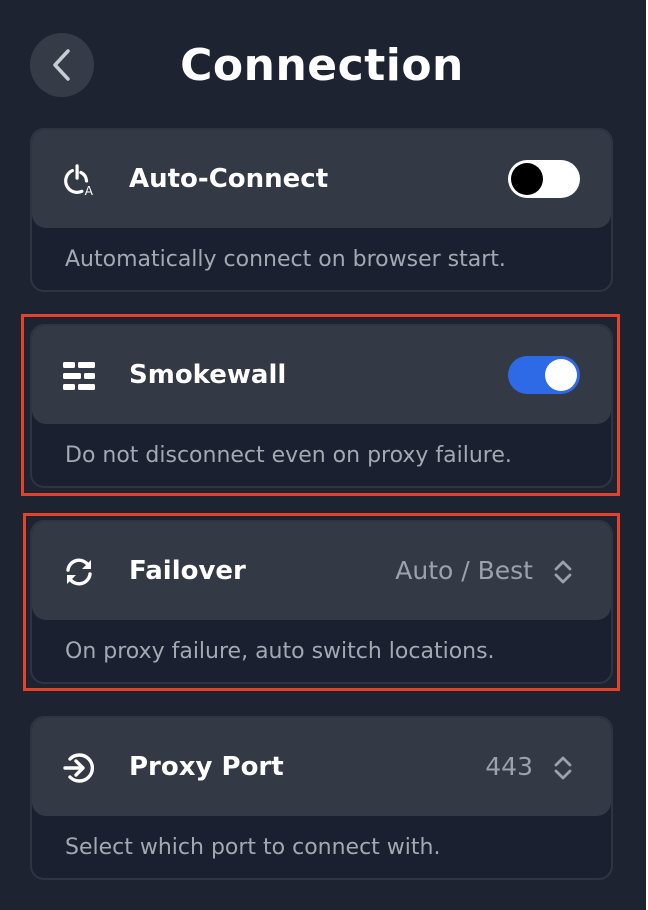  What do you see at coordinates (321, 767) in the screenshot?
I see `setting-row-proxy-port: Proxy Port 443` at bounding box center [321, 767].